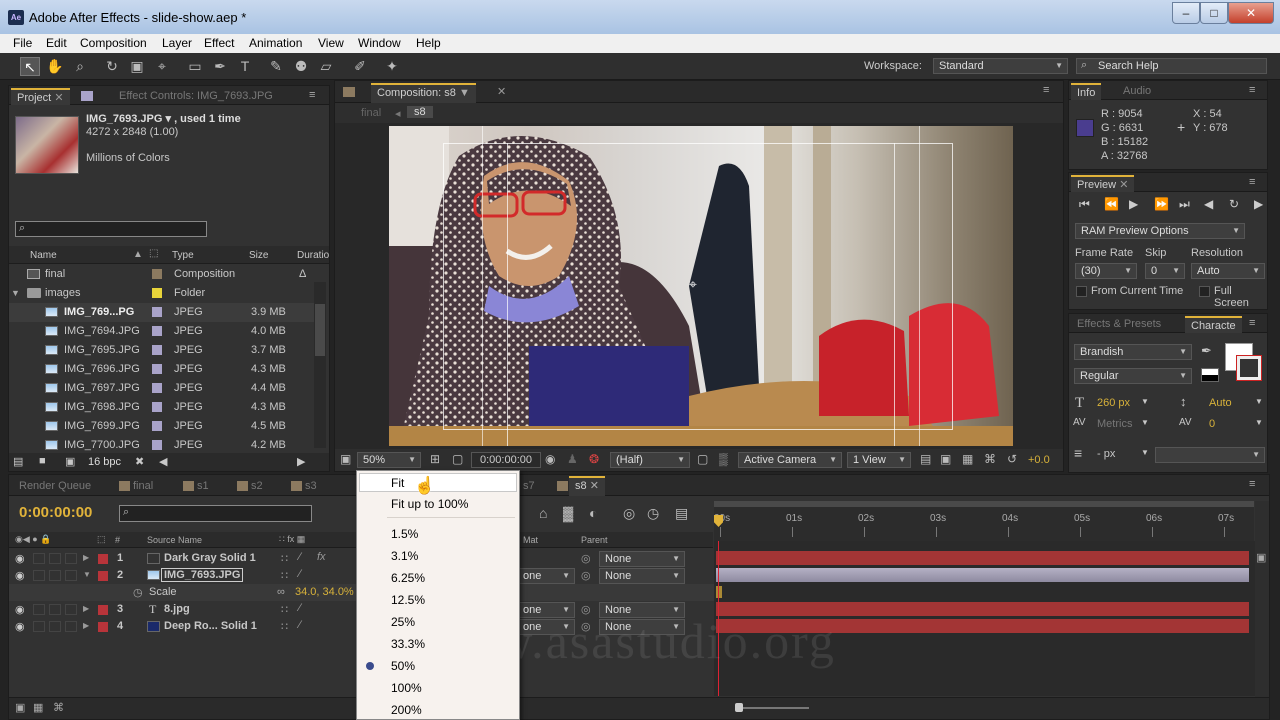 Image resolution: width=1280 pixels, height=720 pixels. I want to click on resolution-dropdown: (Half), so click(650, 460).